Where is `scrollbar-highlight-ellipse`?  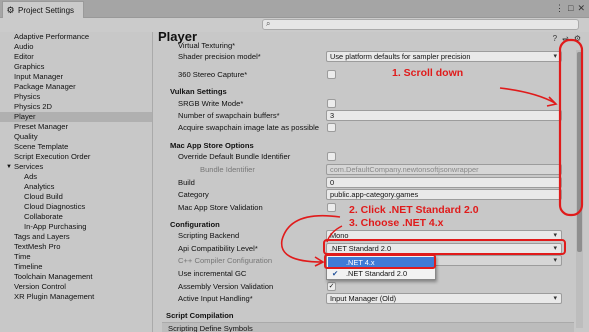 scrollbar-highlight-ellipse is located at coordinates (571, 127).